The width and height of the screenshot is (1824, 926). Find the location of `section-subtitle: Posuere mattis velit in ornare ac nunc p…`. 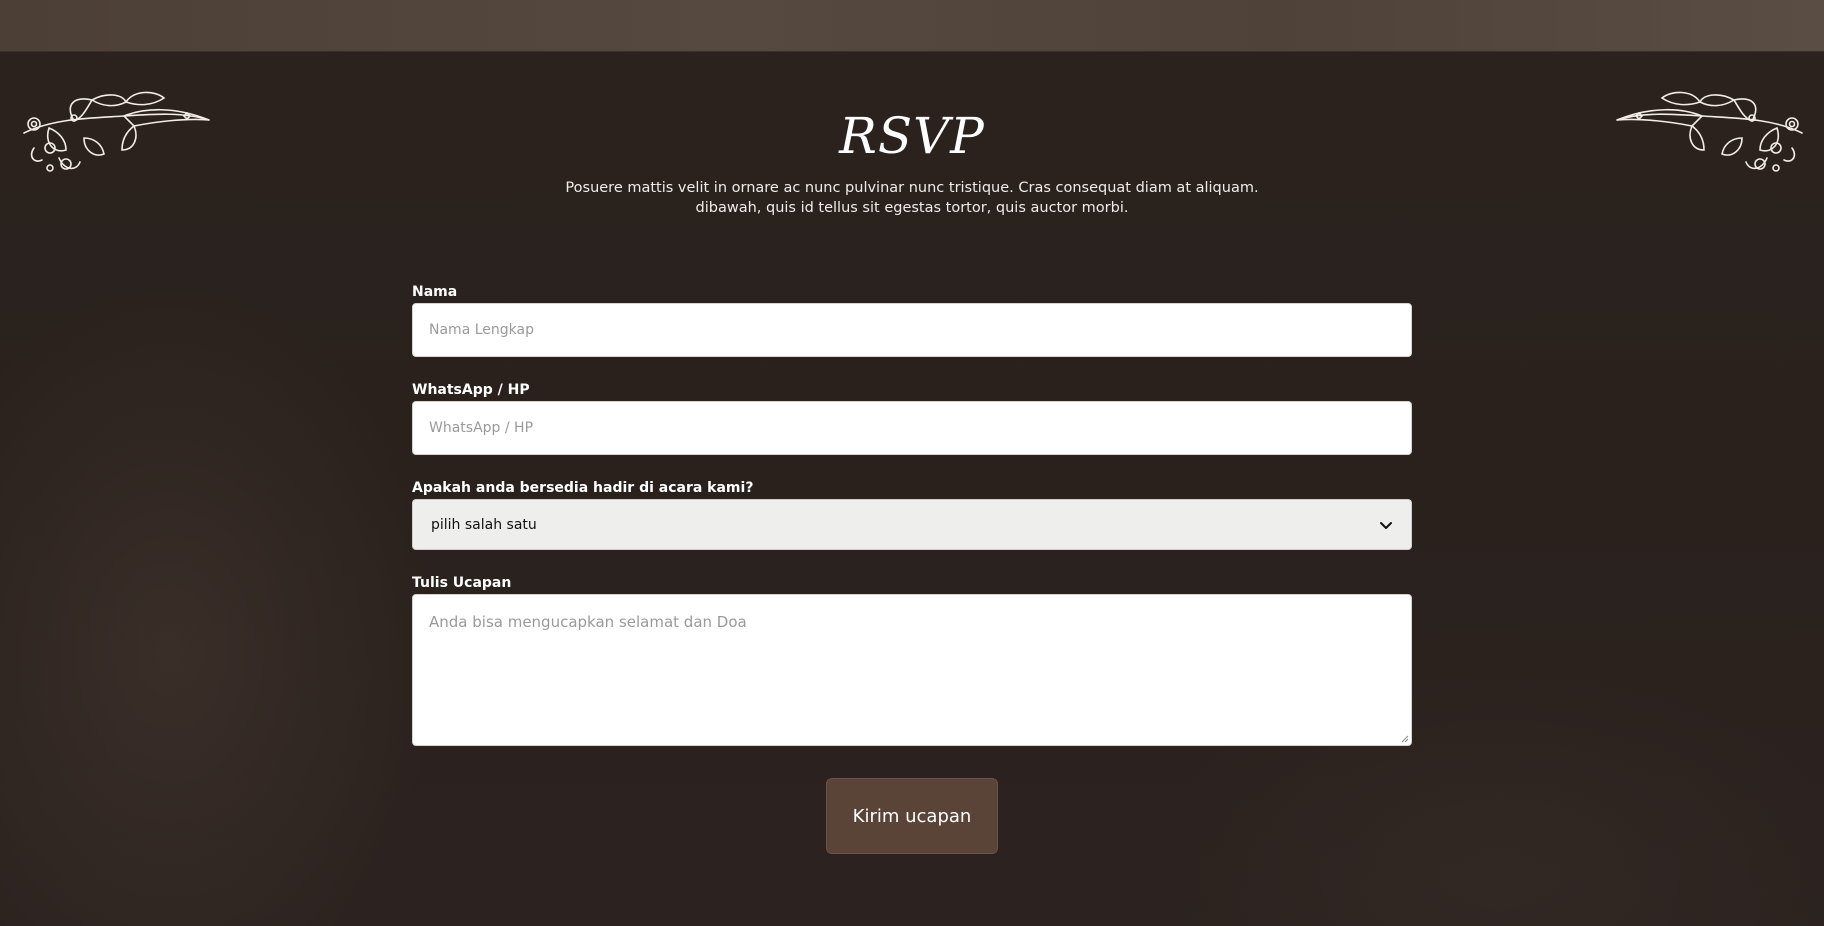

section-subtitle: Posuere mattis velit in ornare ac nunc p… is located at coordinates (912, 198).